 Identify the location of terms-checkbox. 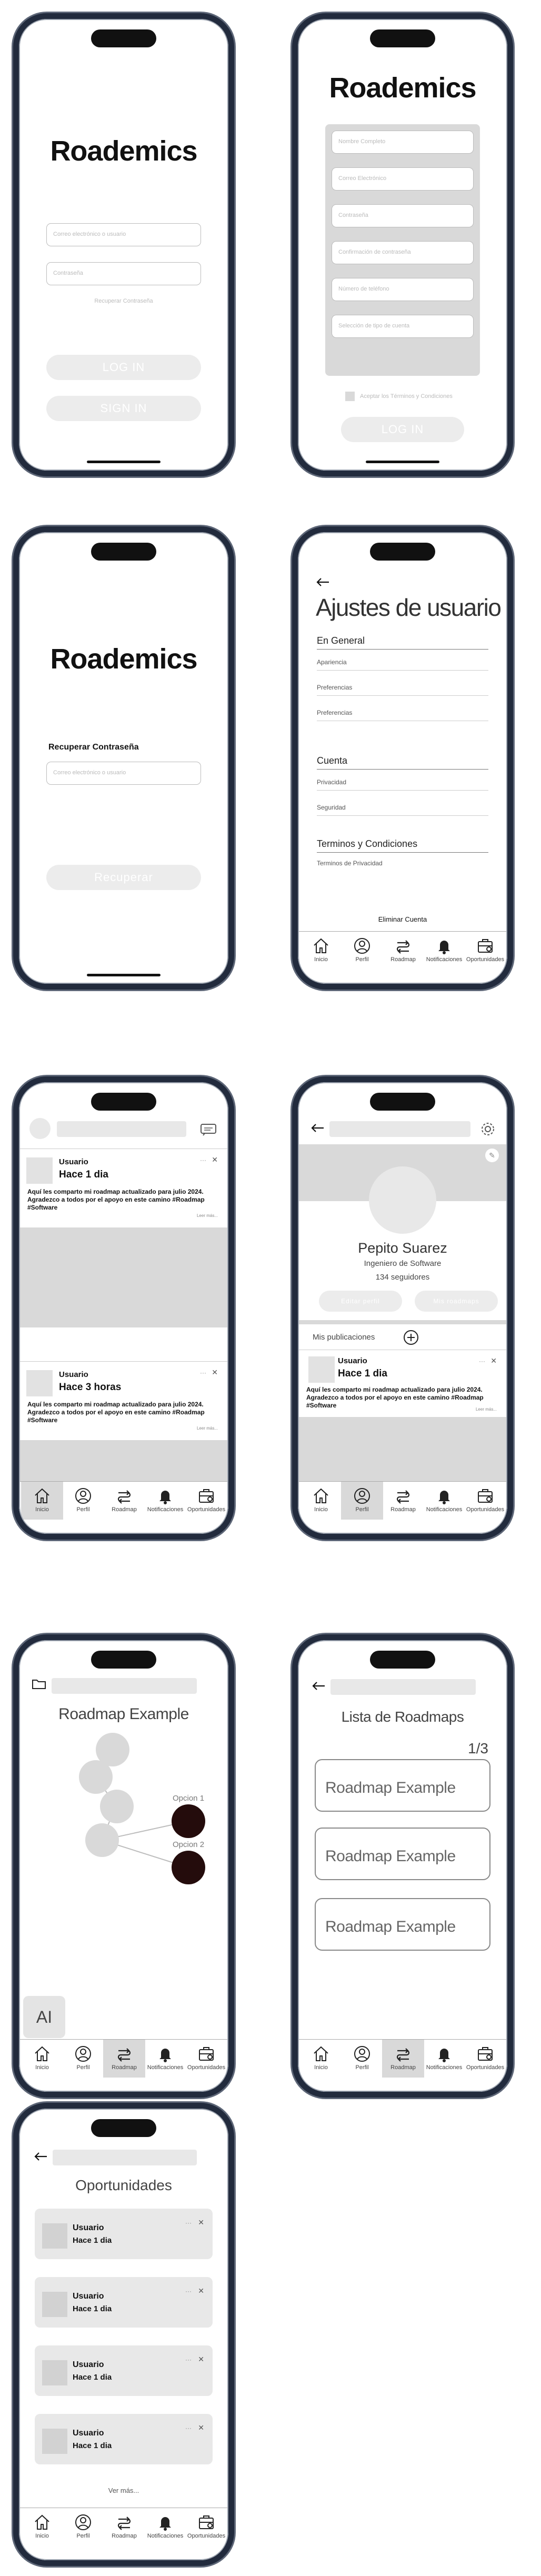
(350, 397).